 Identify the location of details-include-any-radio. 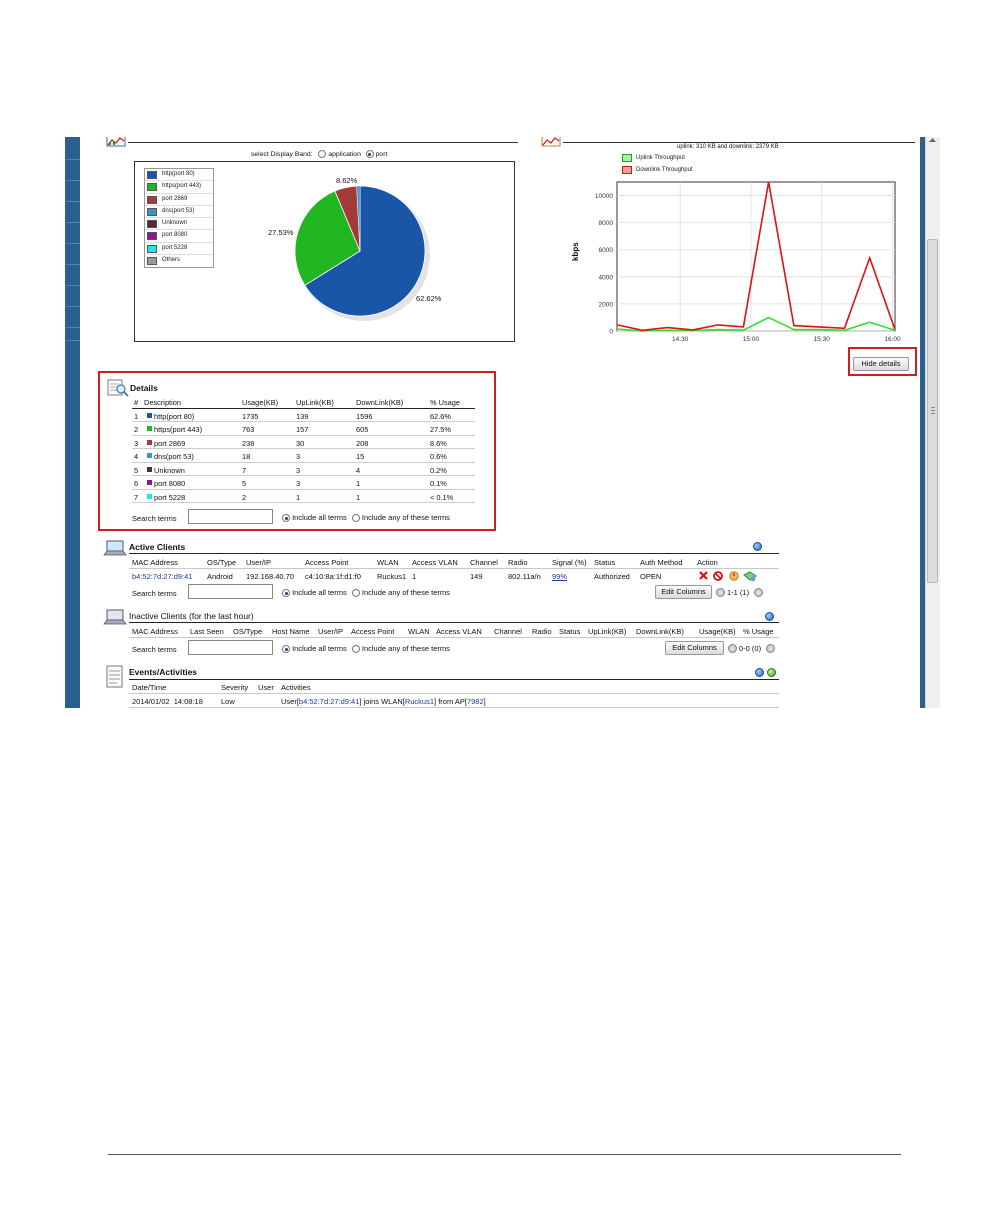
(355, 518).